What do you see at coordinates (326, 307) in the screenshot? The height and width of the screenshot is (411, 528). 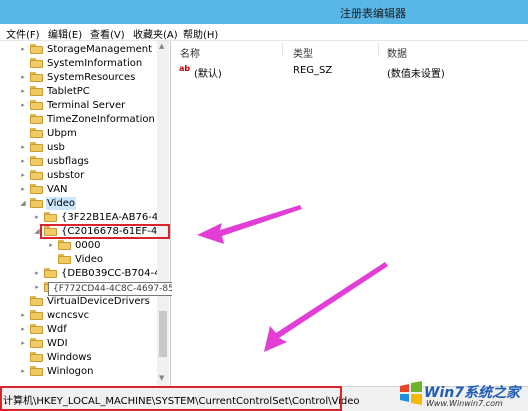 I see `annotation-arrow-lower` at bounding box center [326, 307].